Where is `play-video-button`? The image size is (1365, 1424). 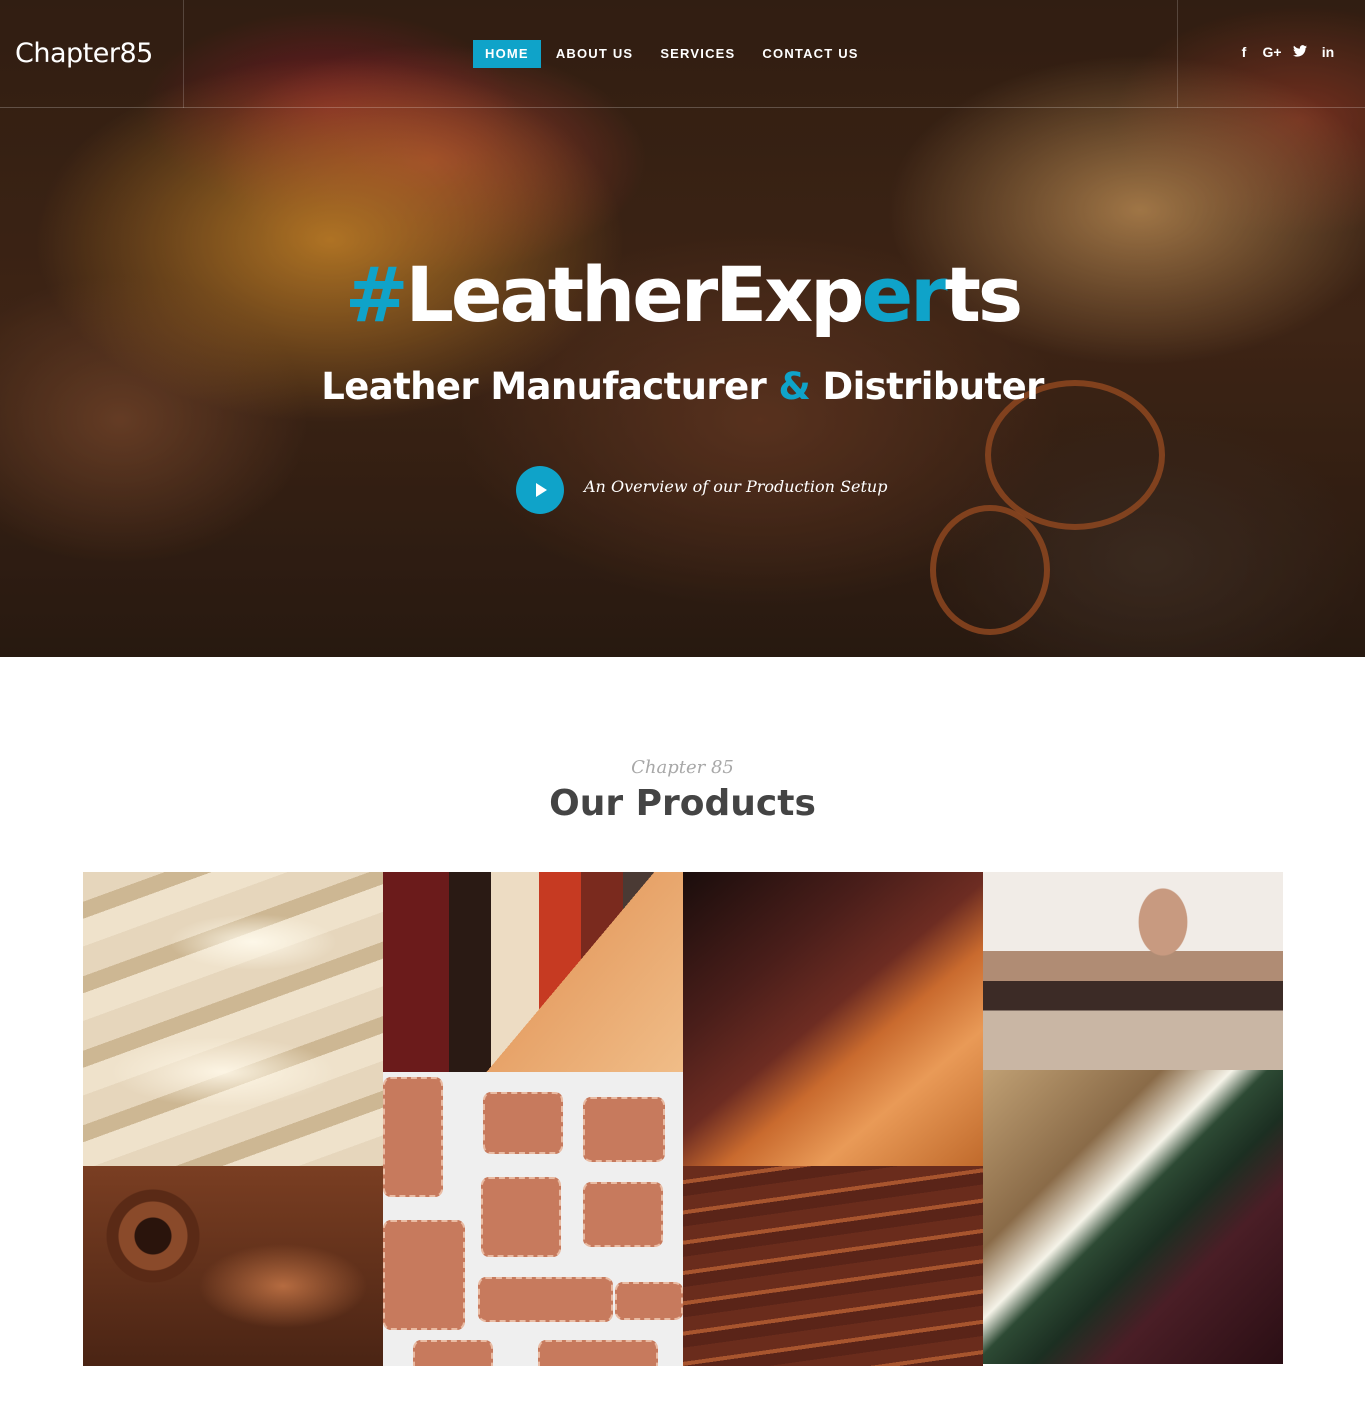 play-video-button is located at coordinates (540, 490).